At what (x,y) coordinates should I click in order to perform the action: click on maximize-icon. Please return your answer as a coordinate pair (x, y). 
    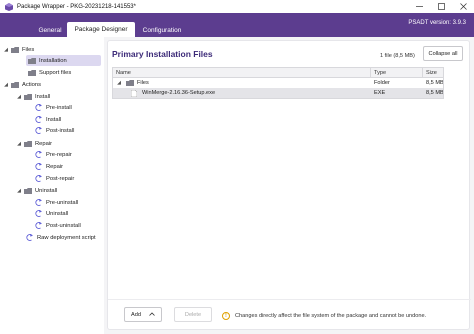
    Looking at the image, I should click on (441, 6).